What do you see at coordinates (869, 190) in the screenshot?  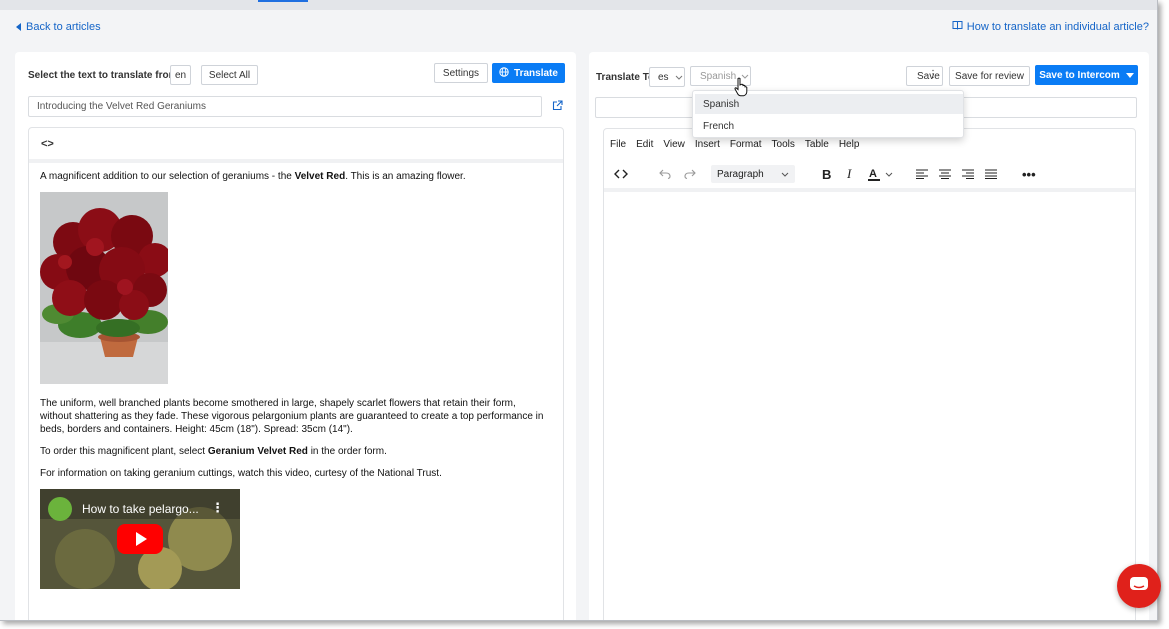 I see `editor-divider` at bounding box center [869, 190].